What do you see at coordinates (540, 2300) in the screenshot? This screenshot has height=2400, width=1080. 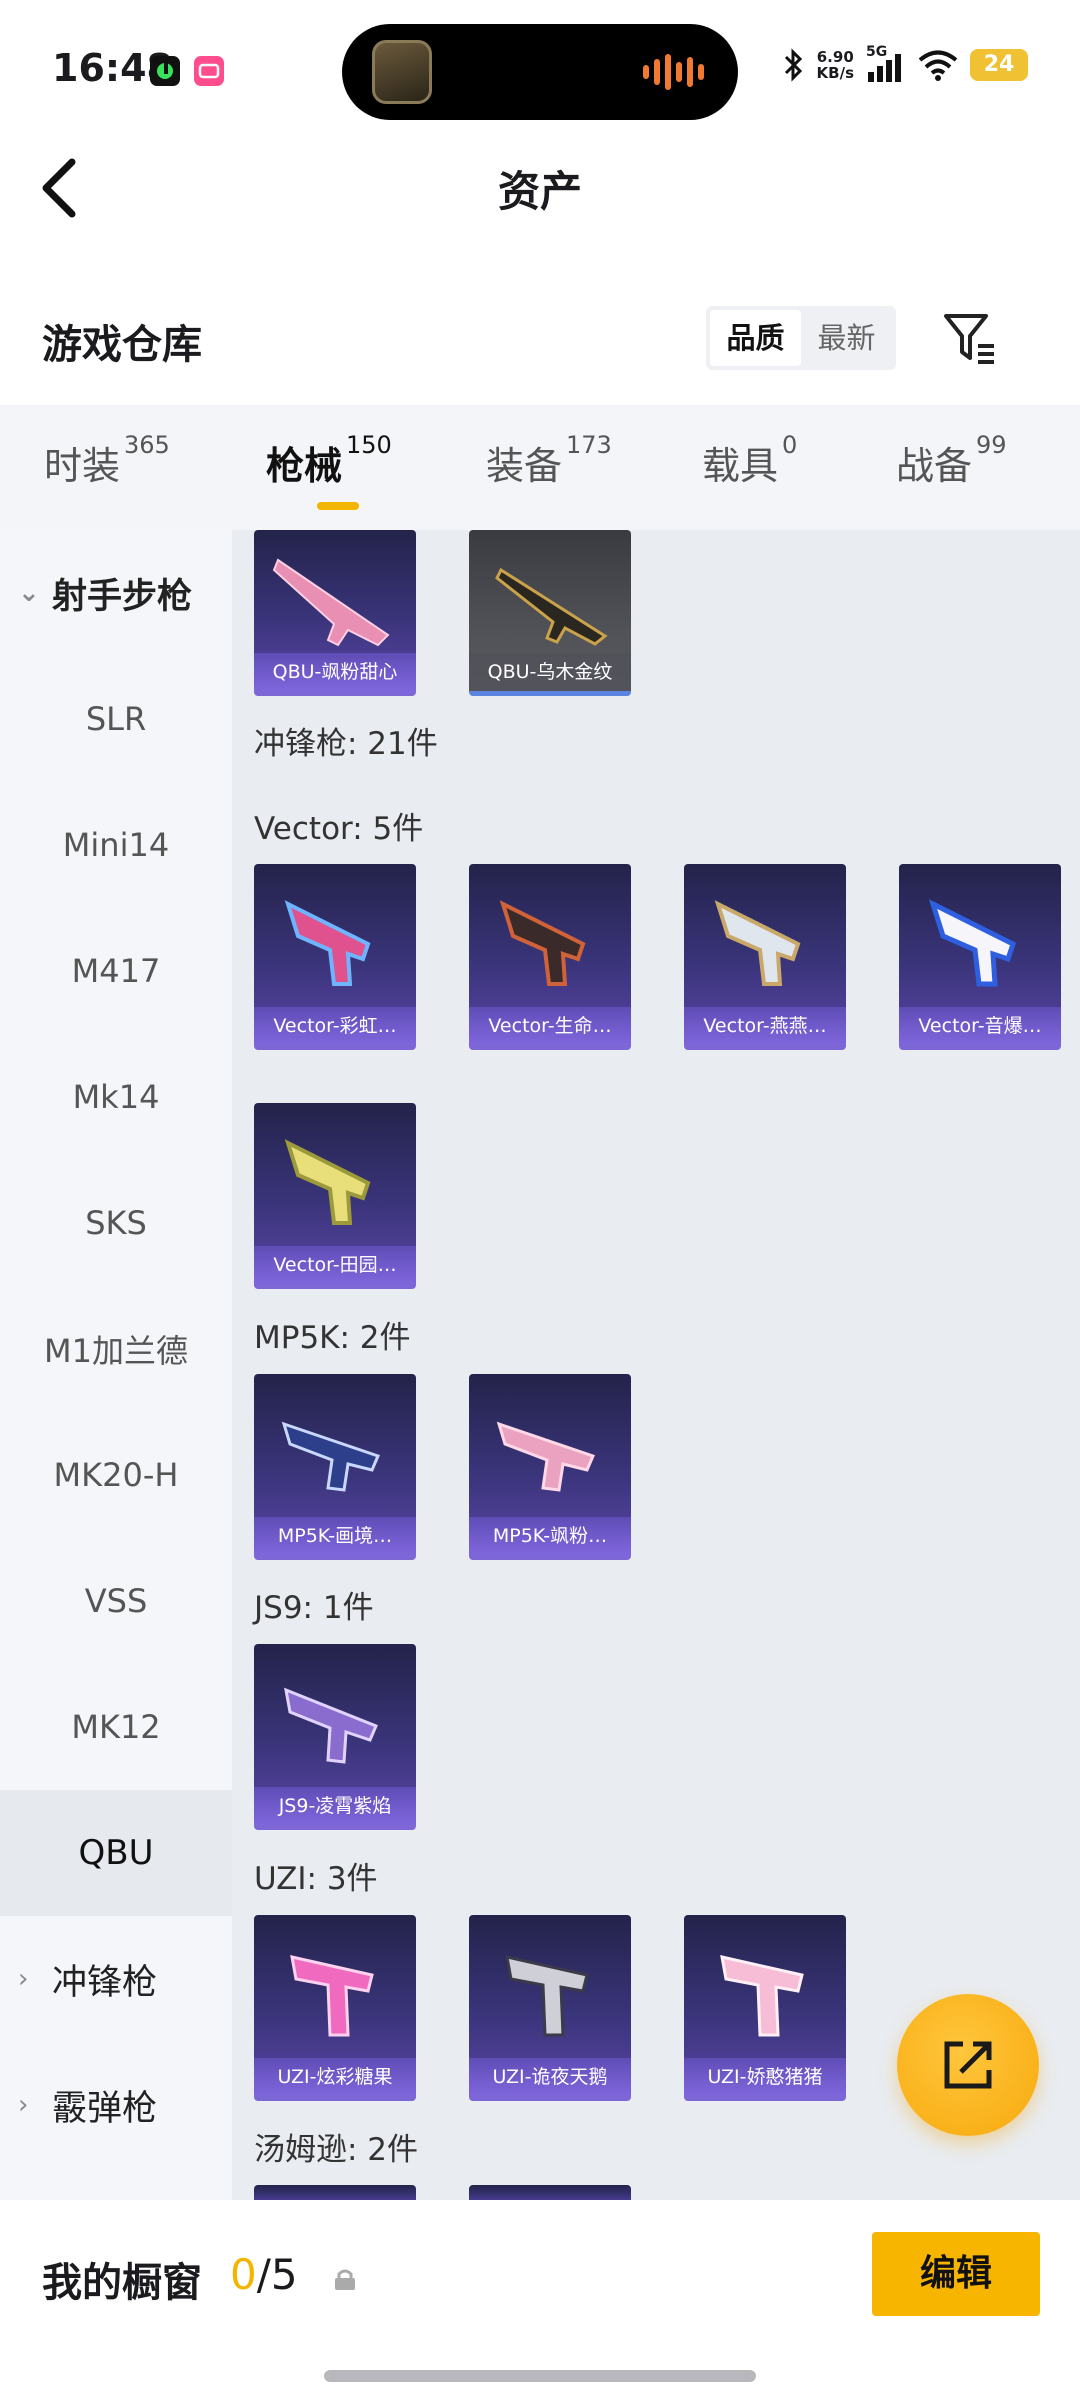 I see `bottom-bar: 我的橱窗 0/5 编辑` at bounding box center [540, 2300].